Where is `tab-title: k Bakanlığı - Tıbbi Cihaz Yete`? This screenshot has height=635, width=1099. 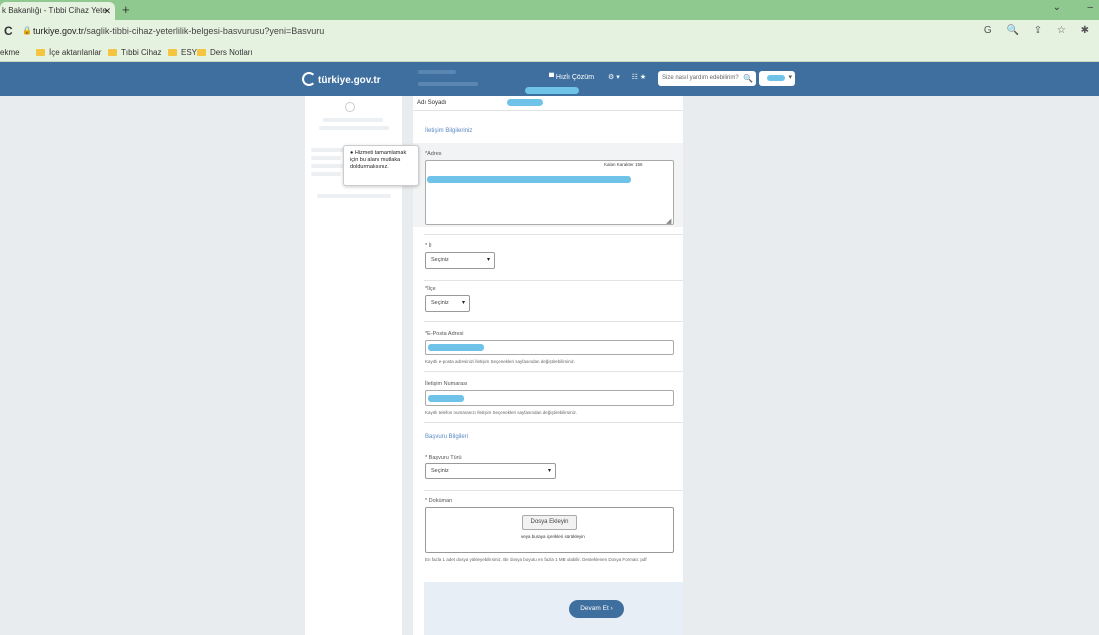 tab-title: k Bakanlığı - Tıbbi Cihaz Yete is located at coordinates (54, 10).